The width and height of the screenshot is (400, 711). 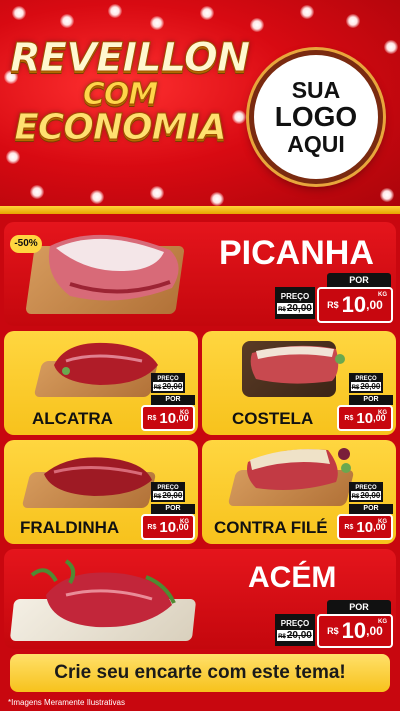 What do you see at coordinates (299, 469) in the screenshot?
I see `contrafile-meat-icon` at bounding box center [299, 469].